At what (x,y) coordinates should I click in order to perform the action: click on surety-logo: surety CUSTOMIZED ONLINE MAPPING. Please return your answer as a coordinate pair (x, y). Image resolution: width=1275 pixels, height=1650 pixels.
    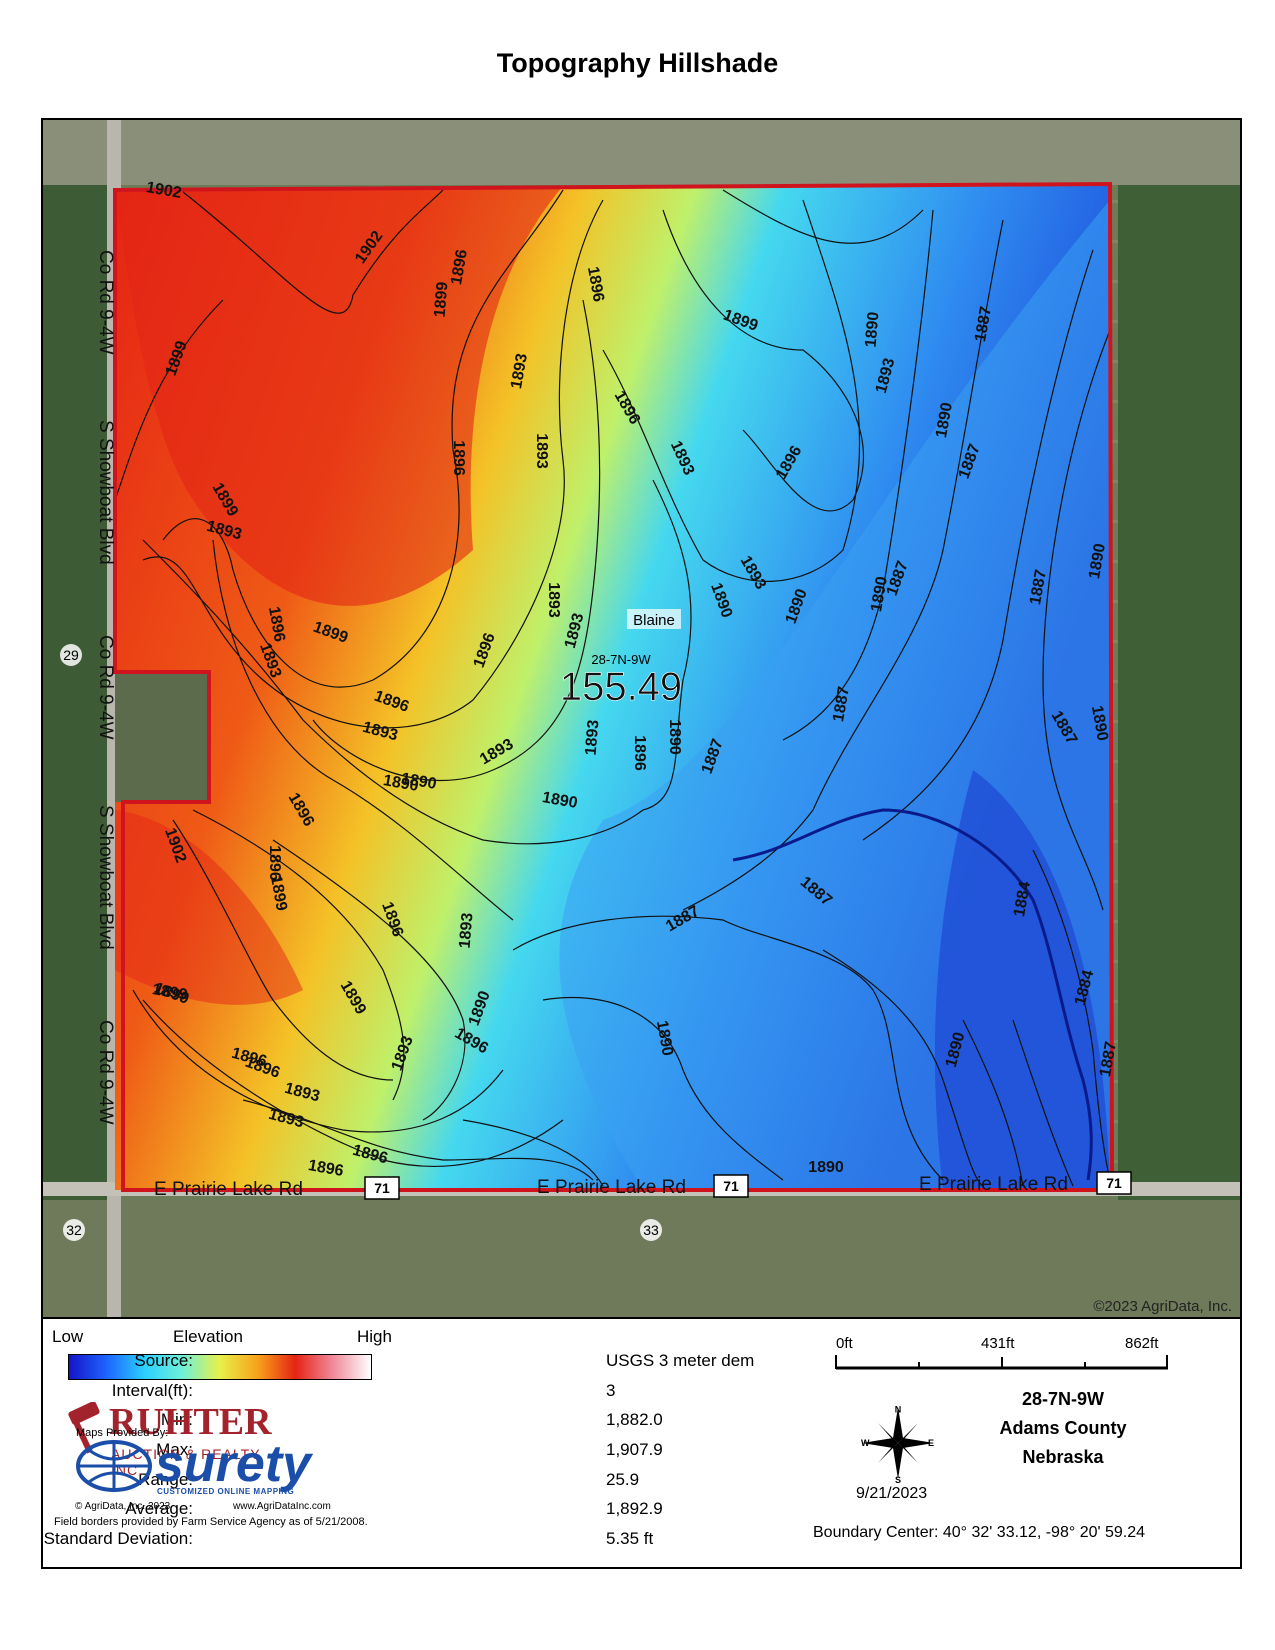
    Looking at the image, I should click on (210, 1465).